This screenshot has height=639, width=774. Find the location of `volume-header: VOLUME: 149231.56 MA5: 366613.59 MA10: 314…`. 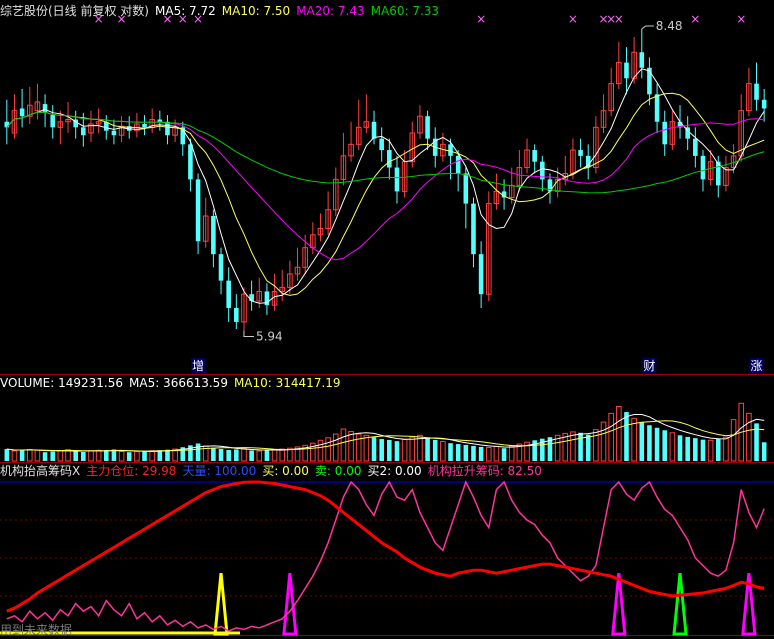

volume-header: VOLUME: 149231.56 MA5: 366613.59 MA10: 314… is located at coordinates (173, 383).